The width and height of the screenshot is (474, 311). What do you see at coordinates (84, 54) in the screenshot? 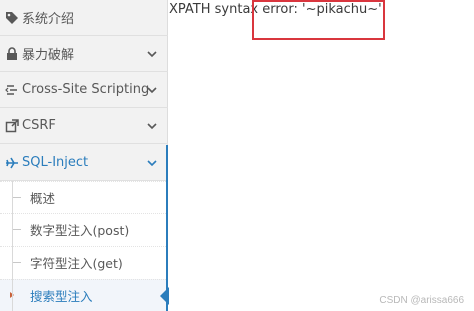
I see `sidebar-item-brute-force: 暴力破解` at bounding box center [84, 54].